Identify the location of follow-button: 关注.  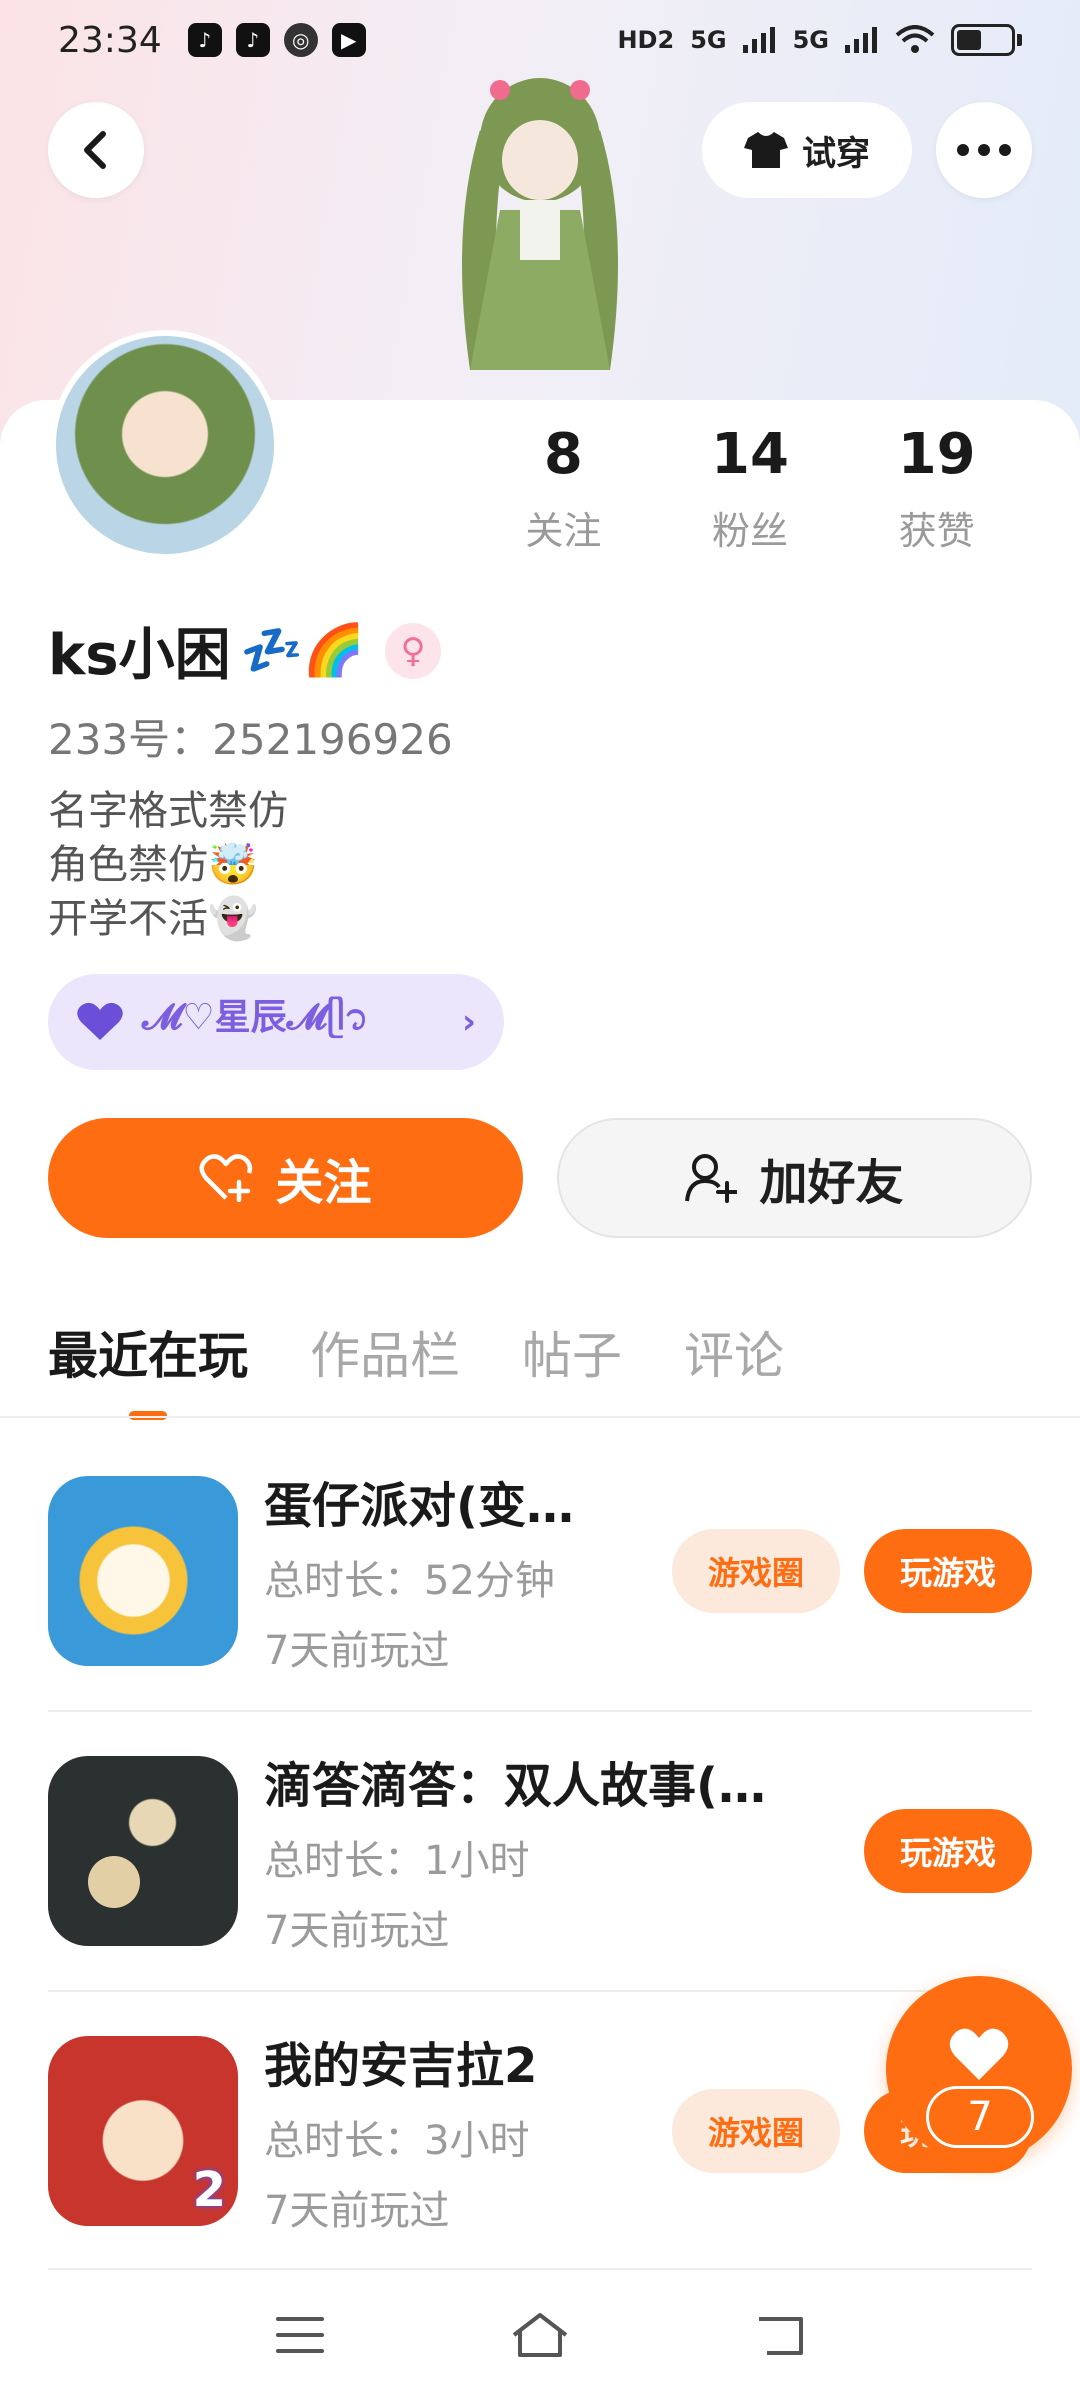
(285, 1178).